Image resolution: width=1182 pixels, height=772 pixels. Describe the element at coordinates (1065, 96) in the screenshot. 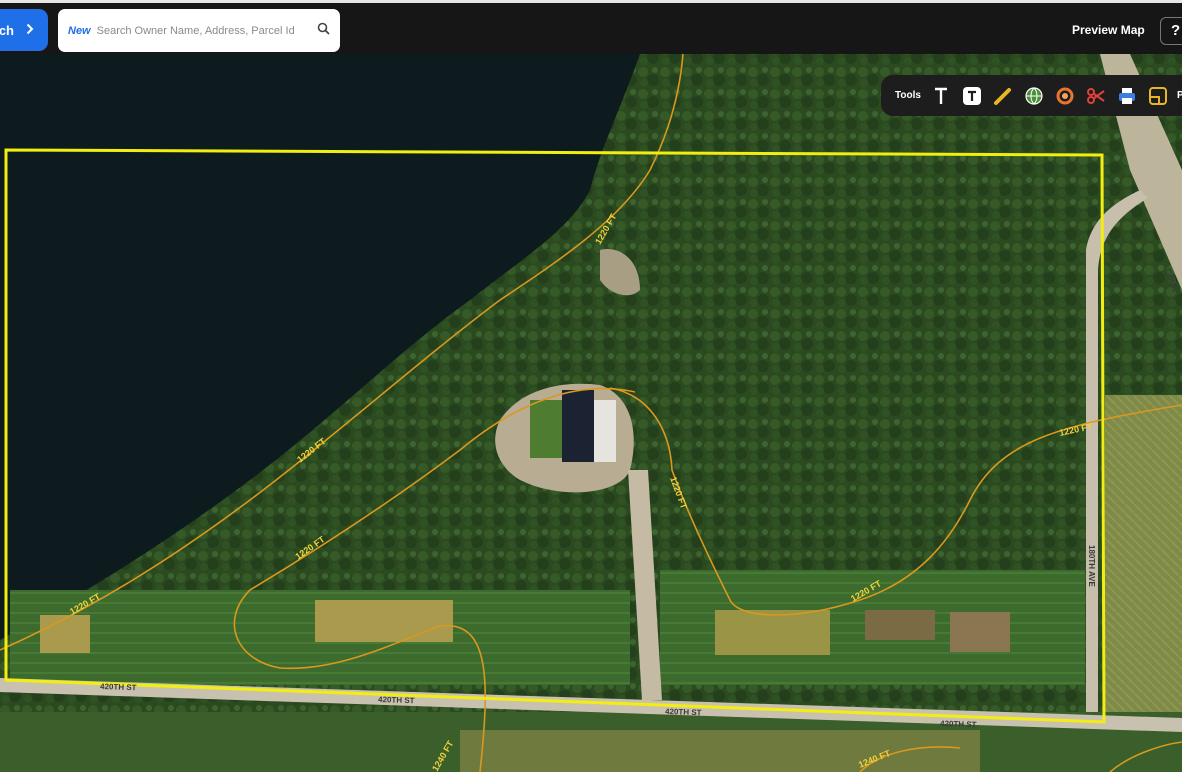

I see `circle-icon` at that location.